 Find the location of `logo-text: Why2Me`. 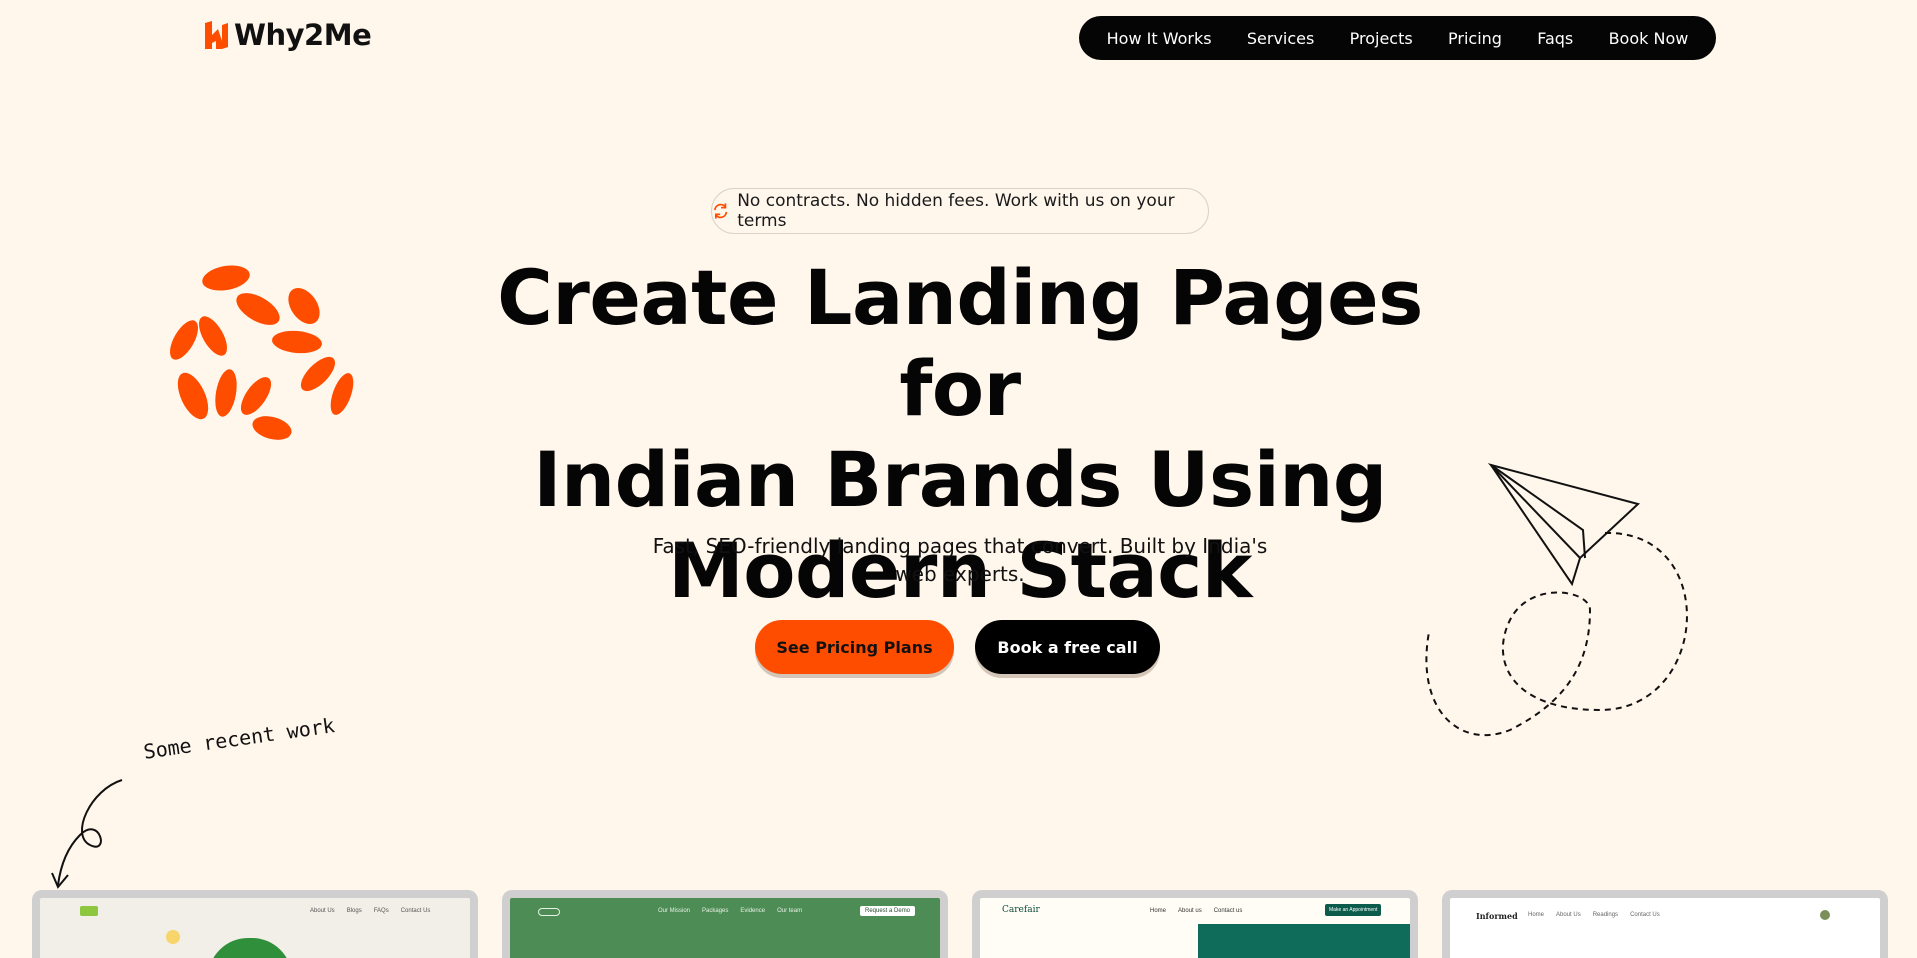

logo-text: Why2Me is located at coordinates (303, 35).